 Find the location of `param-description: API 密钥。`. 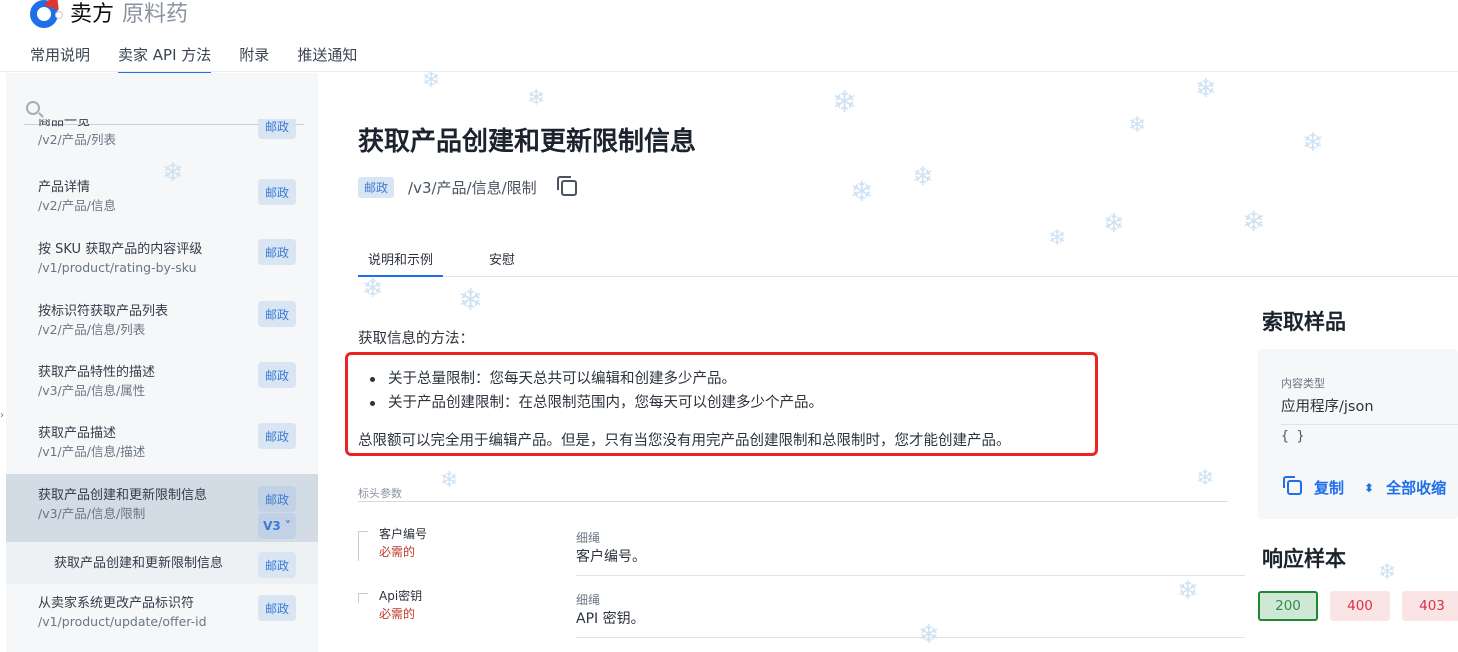

param-description: API 密钥。 is located at coordinates (610, 619).